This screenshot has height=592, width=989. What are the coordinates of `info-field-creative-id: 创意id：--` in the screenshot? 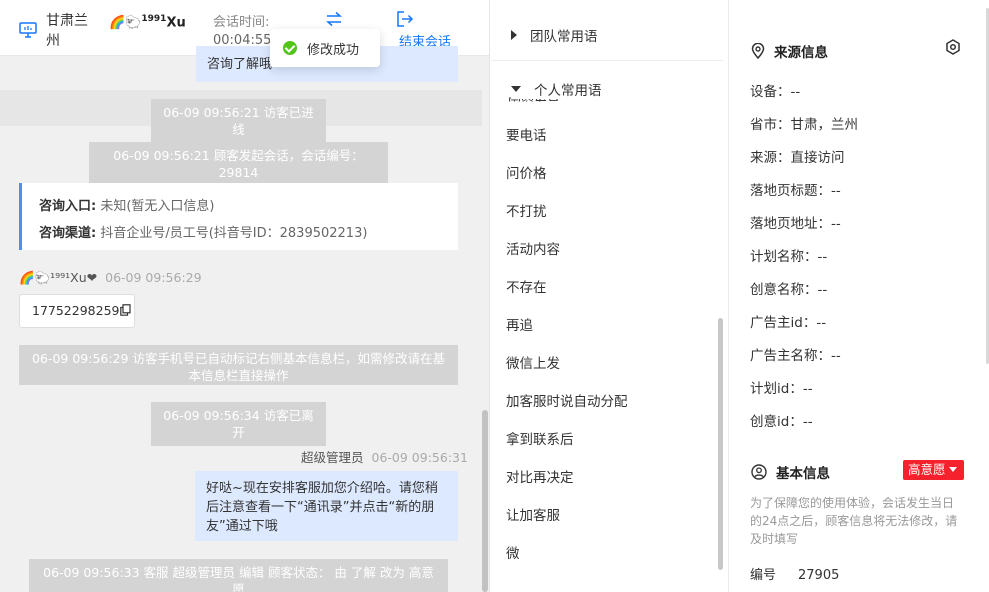 It's located at (781, 422).